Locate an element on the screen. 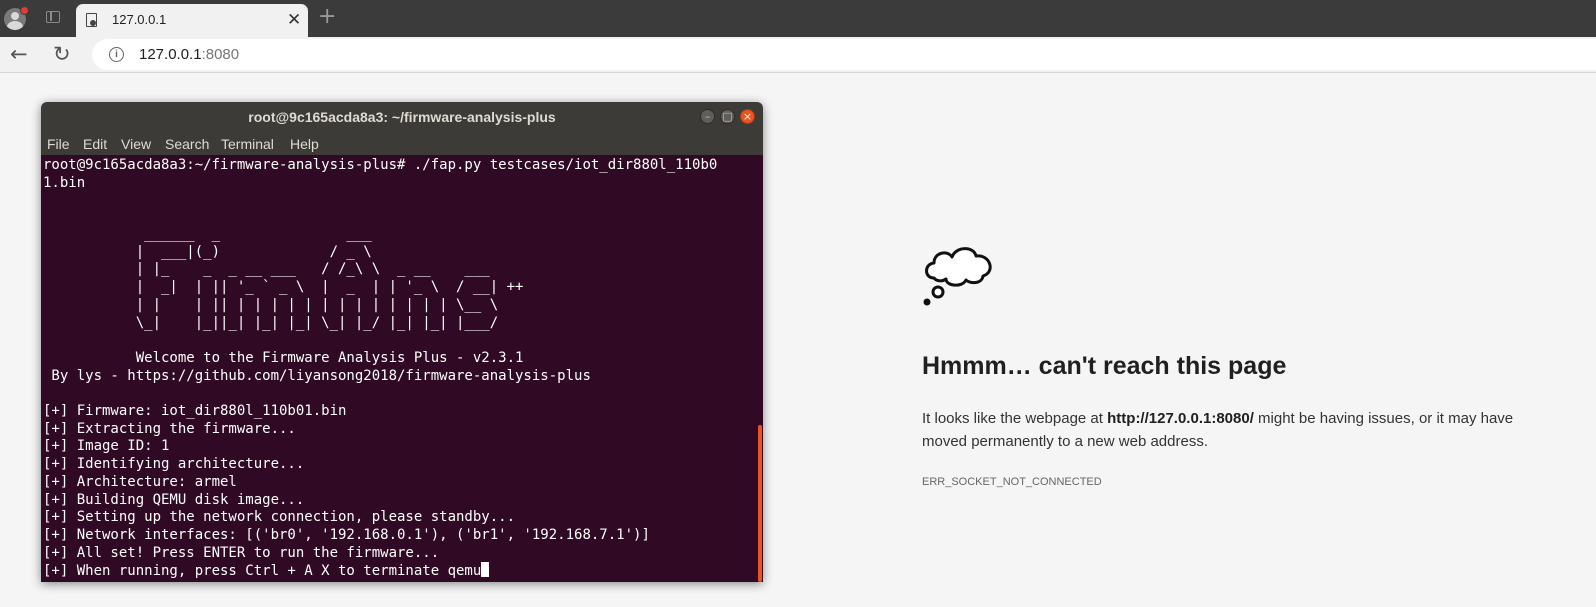 This screenshot has height=607, width=1596. terminal-line: 1.bin is located at coordinates (64, 182).